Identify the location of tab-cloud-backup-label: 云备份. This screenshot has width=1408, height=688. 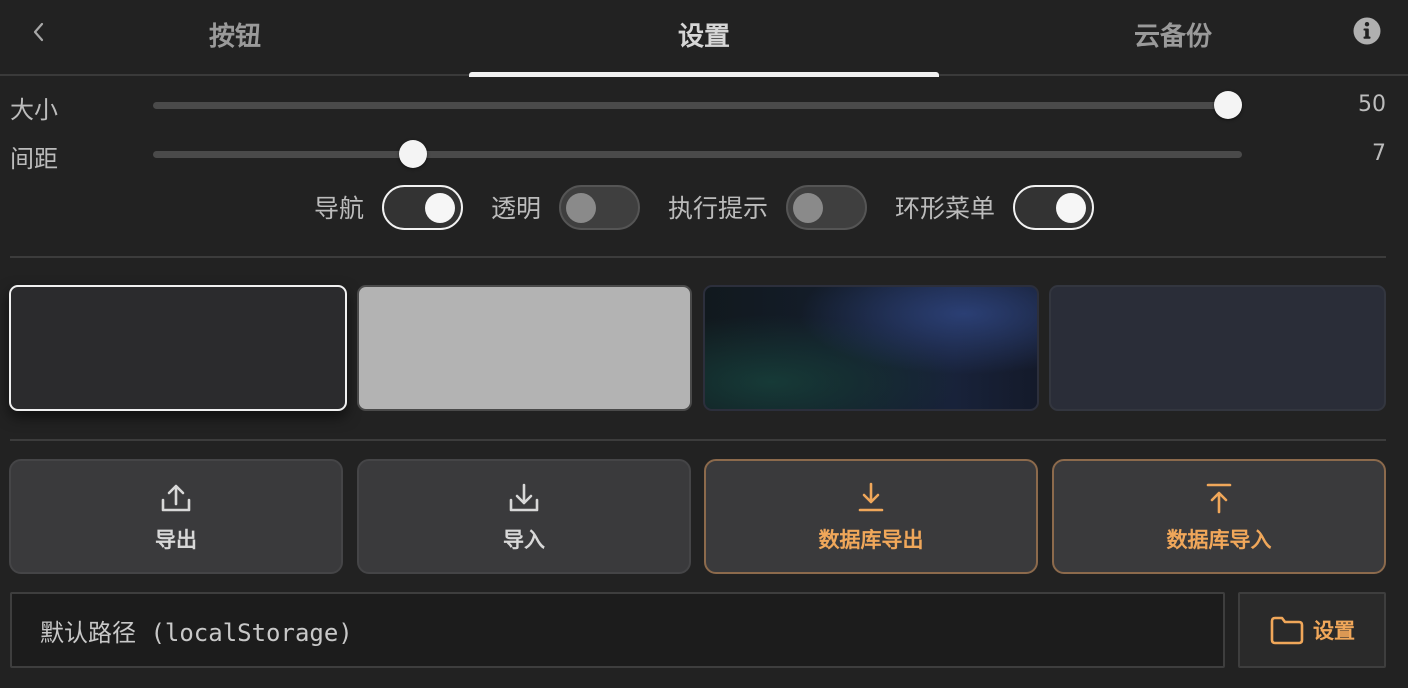
(1172, 36).